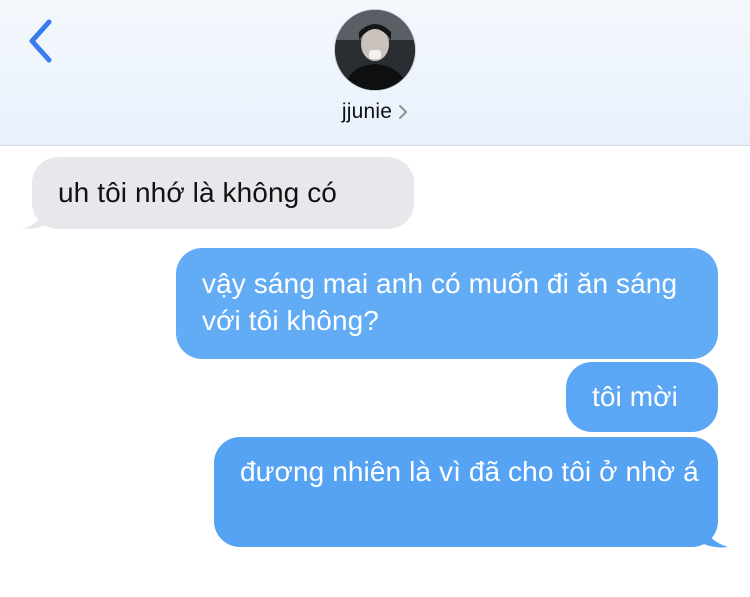 This screenshot has width=750, height=597. Describe the element at coordinates (469, 471) in the screenshot. I see `message-text: đương nhiên là vì đã cho tôi ở nhờ á` at that location.